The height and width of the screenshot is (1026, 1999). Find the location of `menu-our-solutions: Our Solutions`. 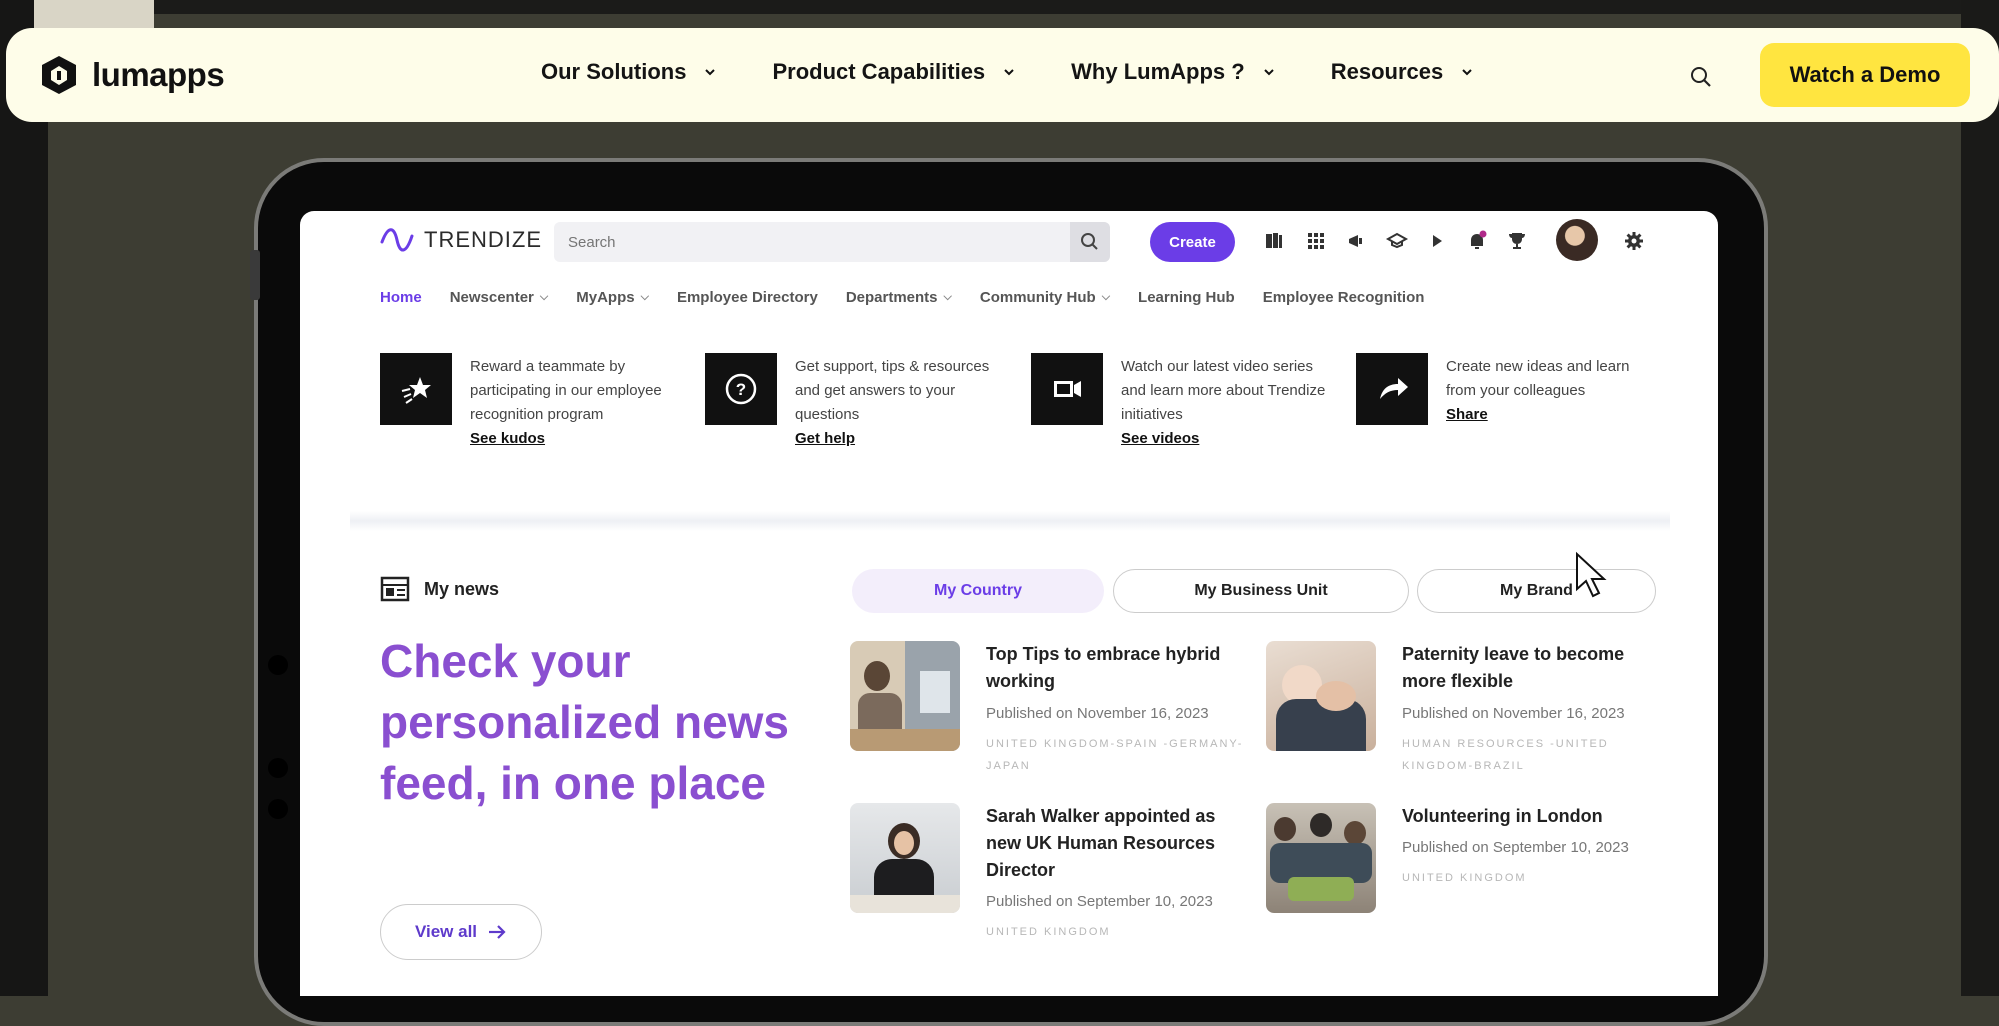

menu-our-solutions: Our Solutions is located at coordinates (628, 72).